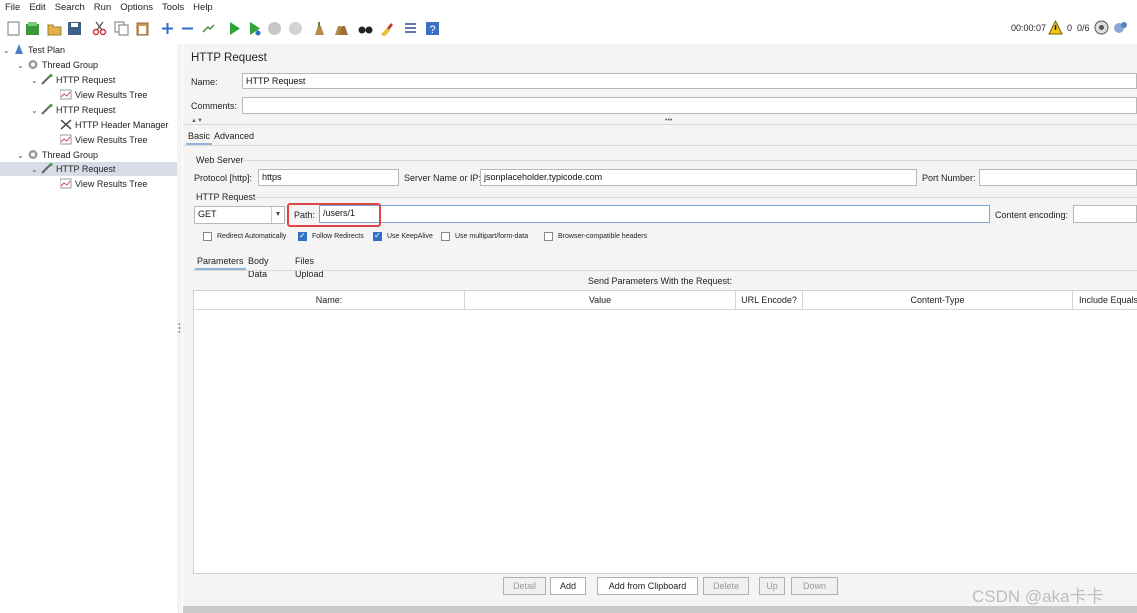  Describe the element at coordinates (252, 236) in the screenshot. I see `redirect-automatically-label: Redirect Automatically` at that location.